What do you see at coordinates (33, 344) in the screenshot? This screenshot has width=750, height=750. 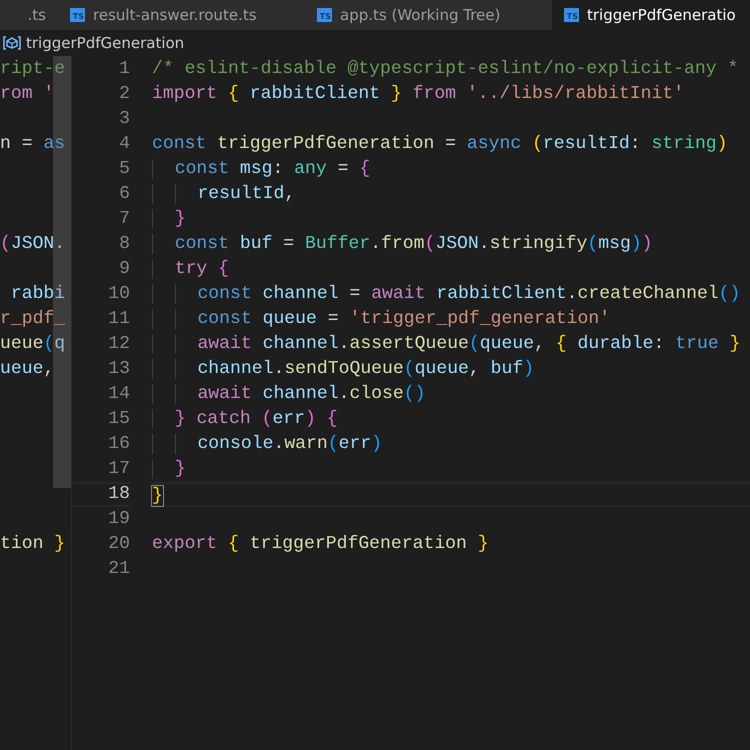 I see `code-line: ueue(q` at bounding box center [33, 344].